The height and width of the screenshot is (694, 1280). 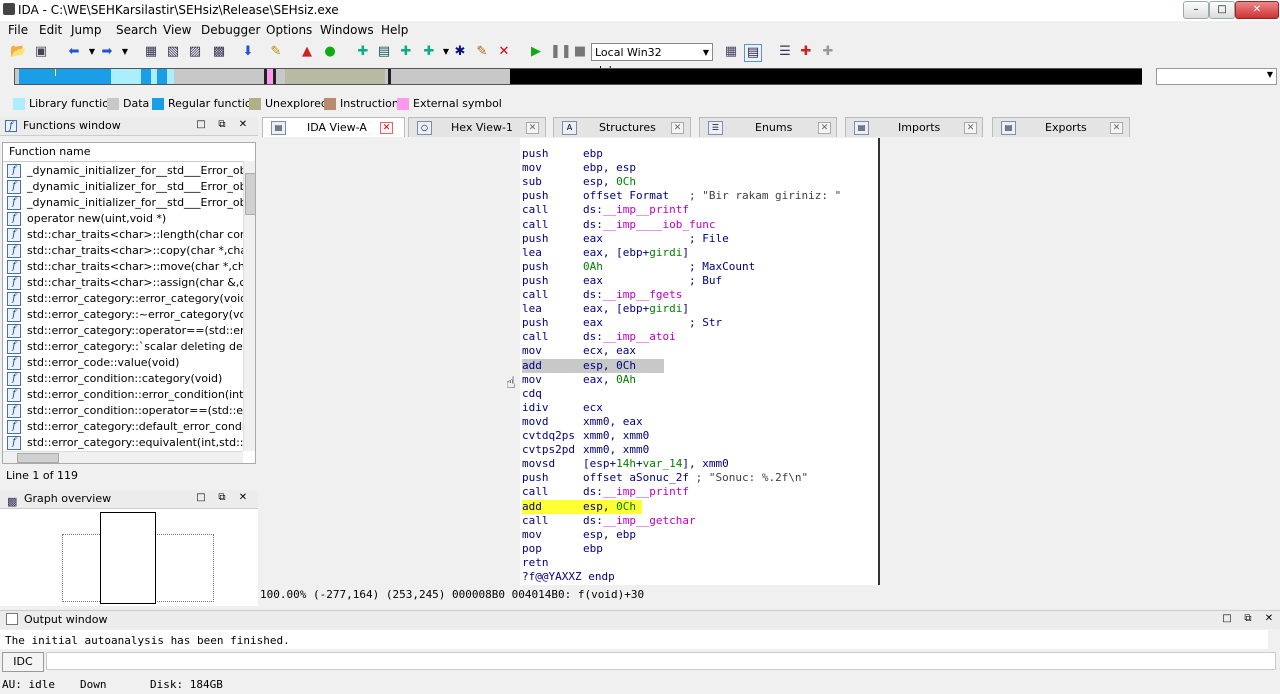 What do you see at coordinates (86, 30) in the screenshot?
I see `menu-jump: Jump` at bounding box center [86, 30].